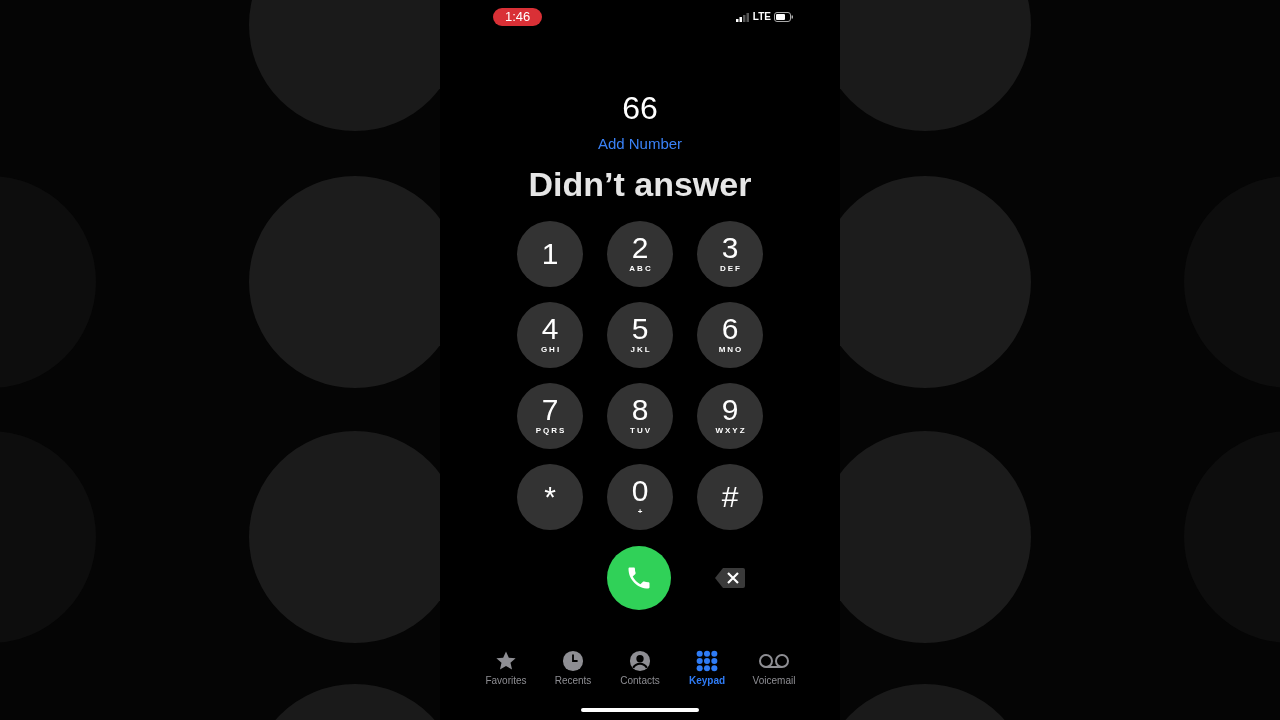  What do you see at coordinates (640, 108) in the screenshot?
I see `dialed-number: 66` at bounding box center [640, 108].